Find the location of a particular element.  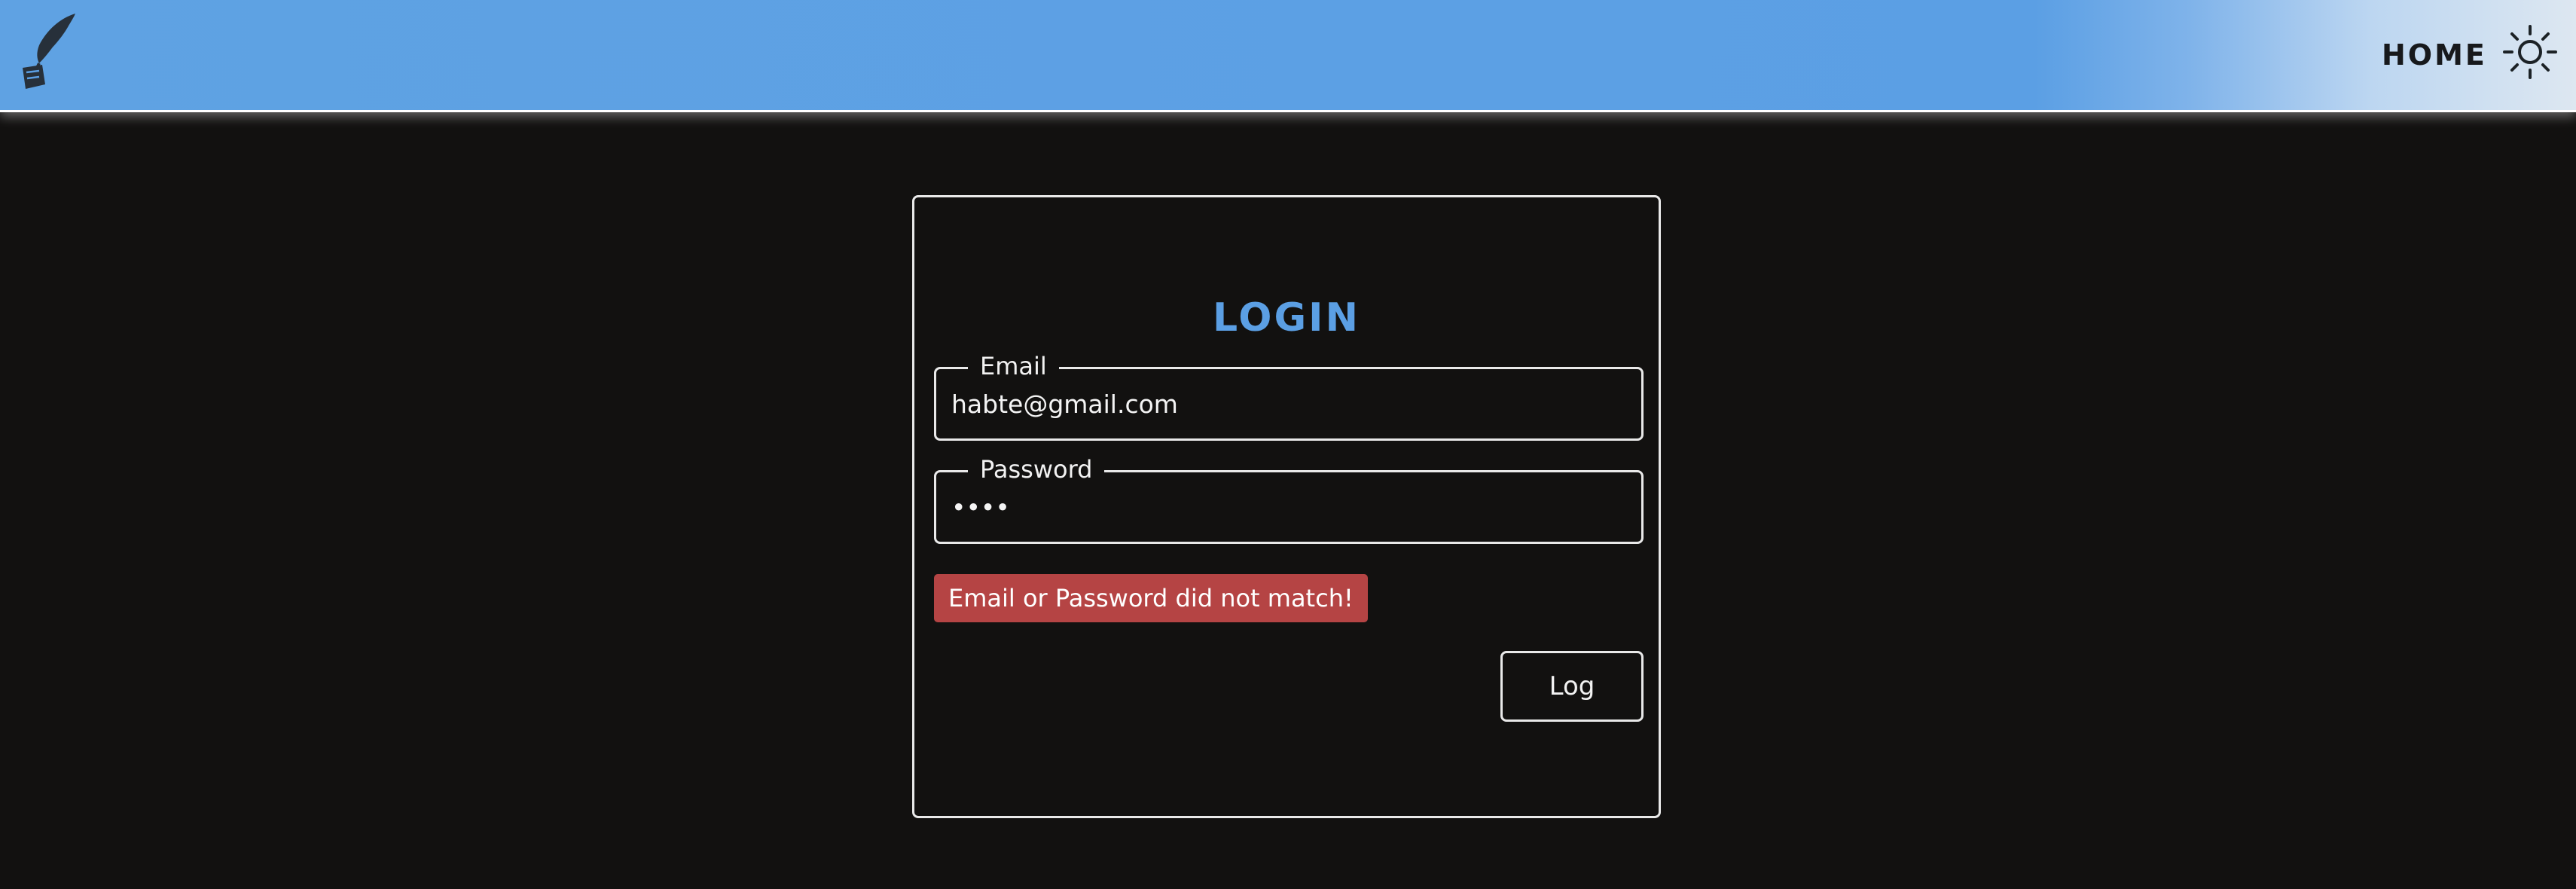

email-input is located at coordinates (1283, 403).